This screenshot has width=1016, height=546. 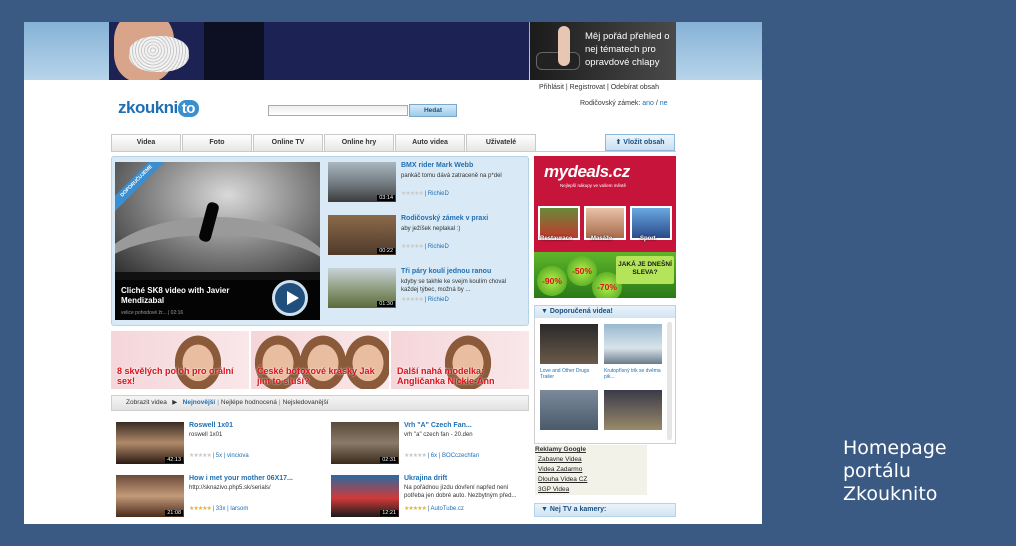 I want to click on video-duration: 03:14, so click(x=386, y=198).